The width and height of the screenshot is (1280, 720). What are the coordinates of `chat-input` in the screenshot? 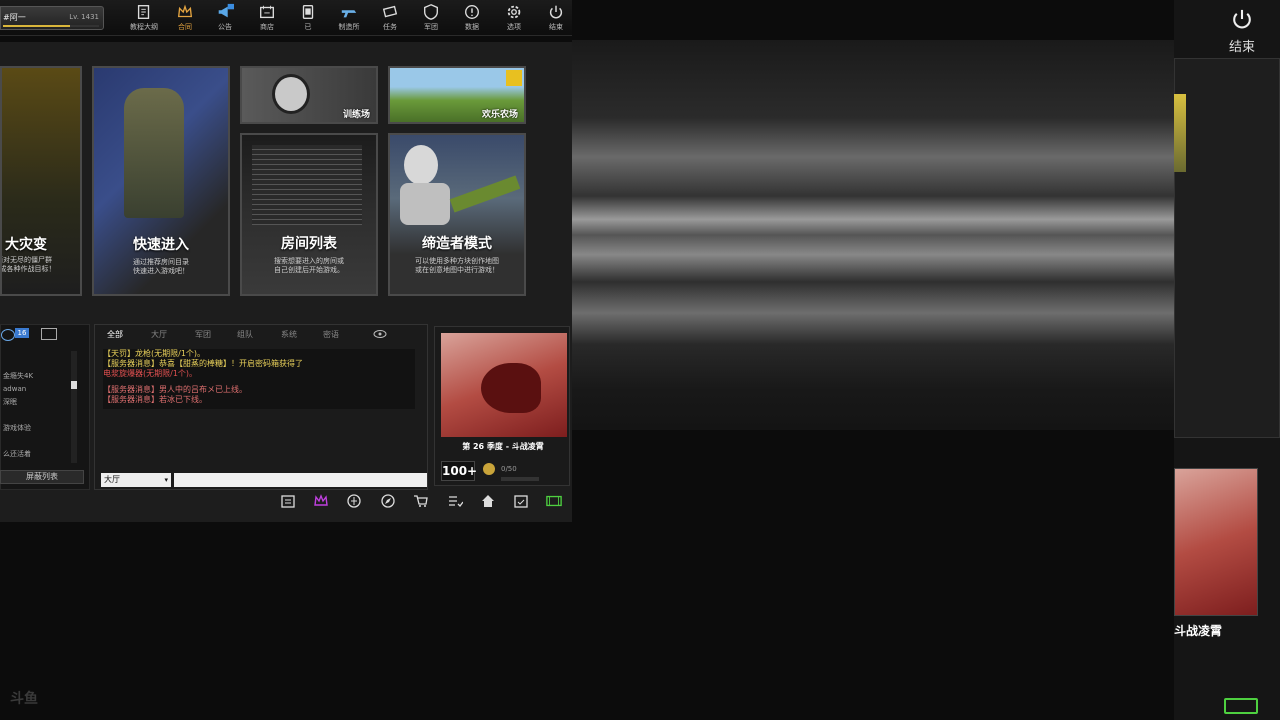 It's located at (300, 480).